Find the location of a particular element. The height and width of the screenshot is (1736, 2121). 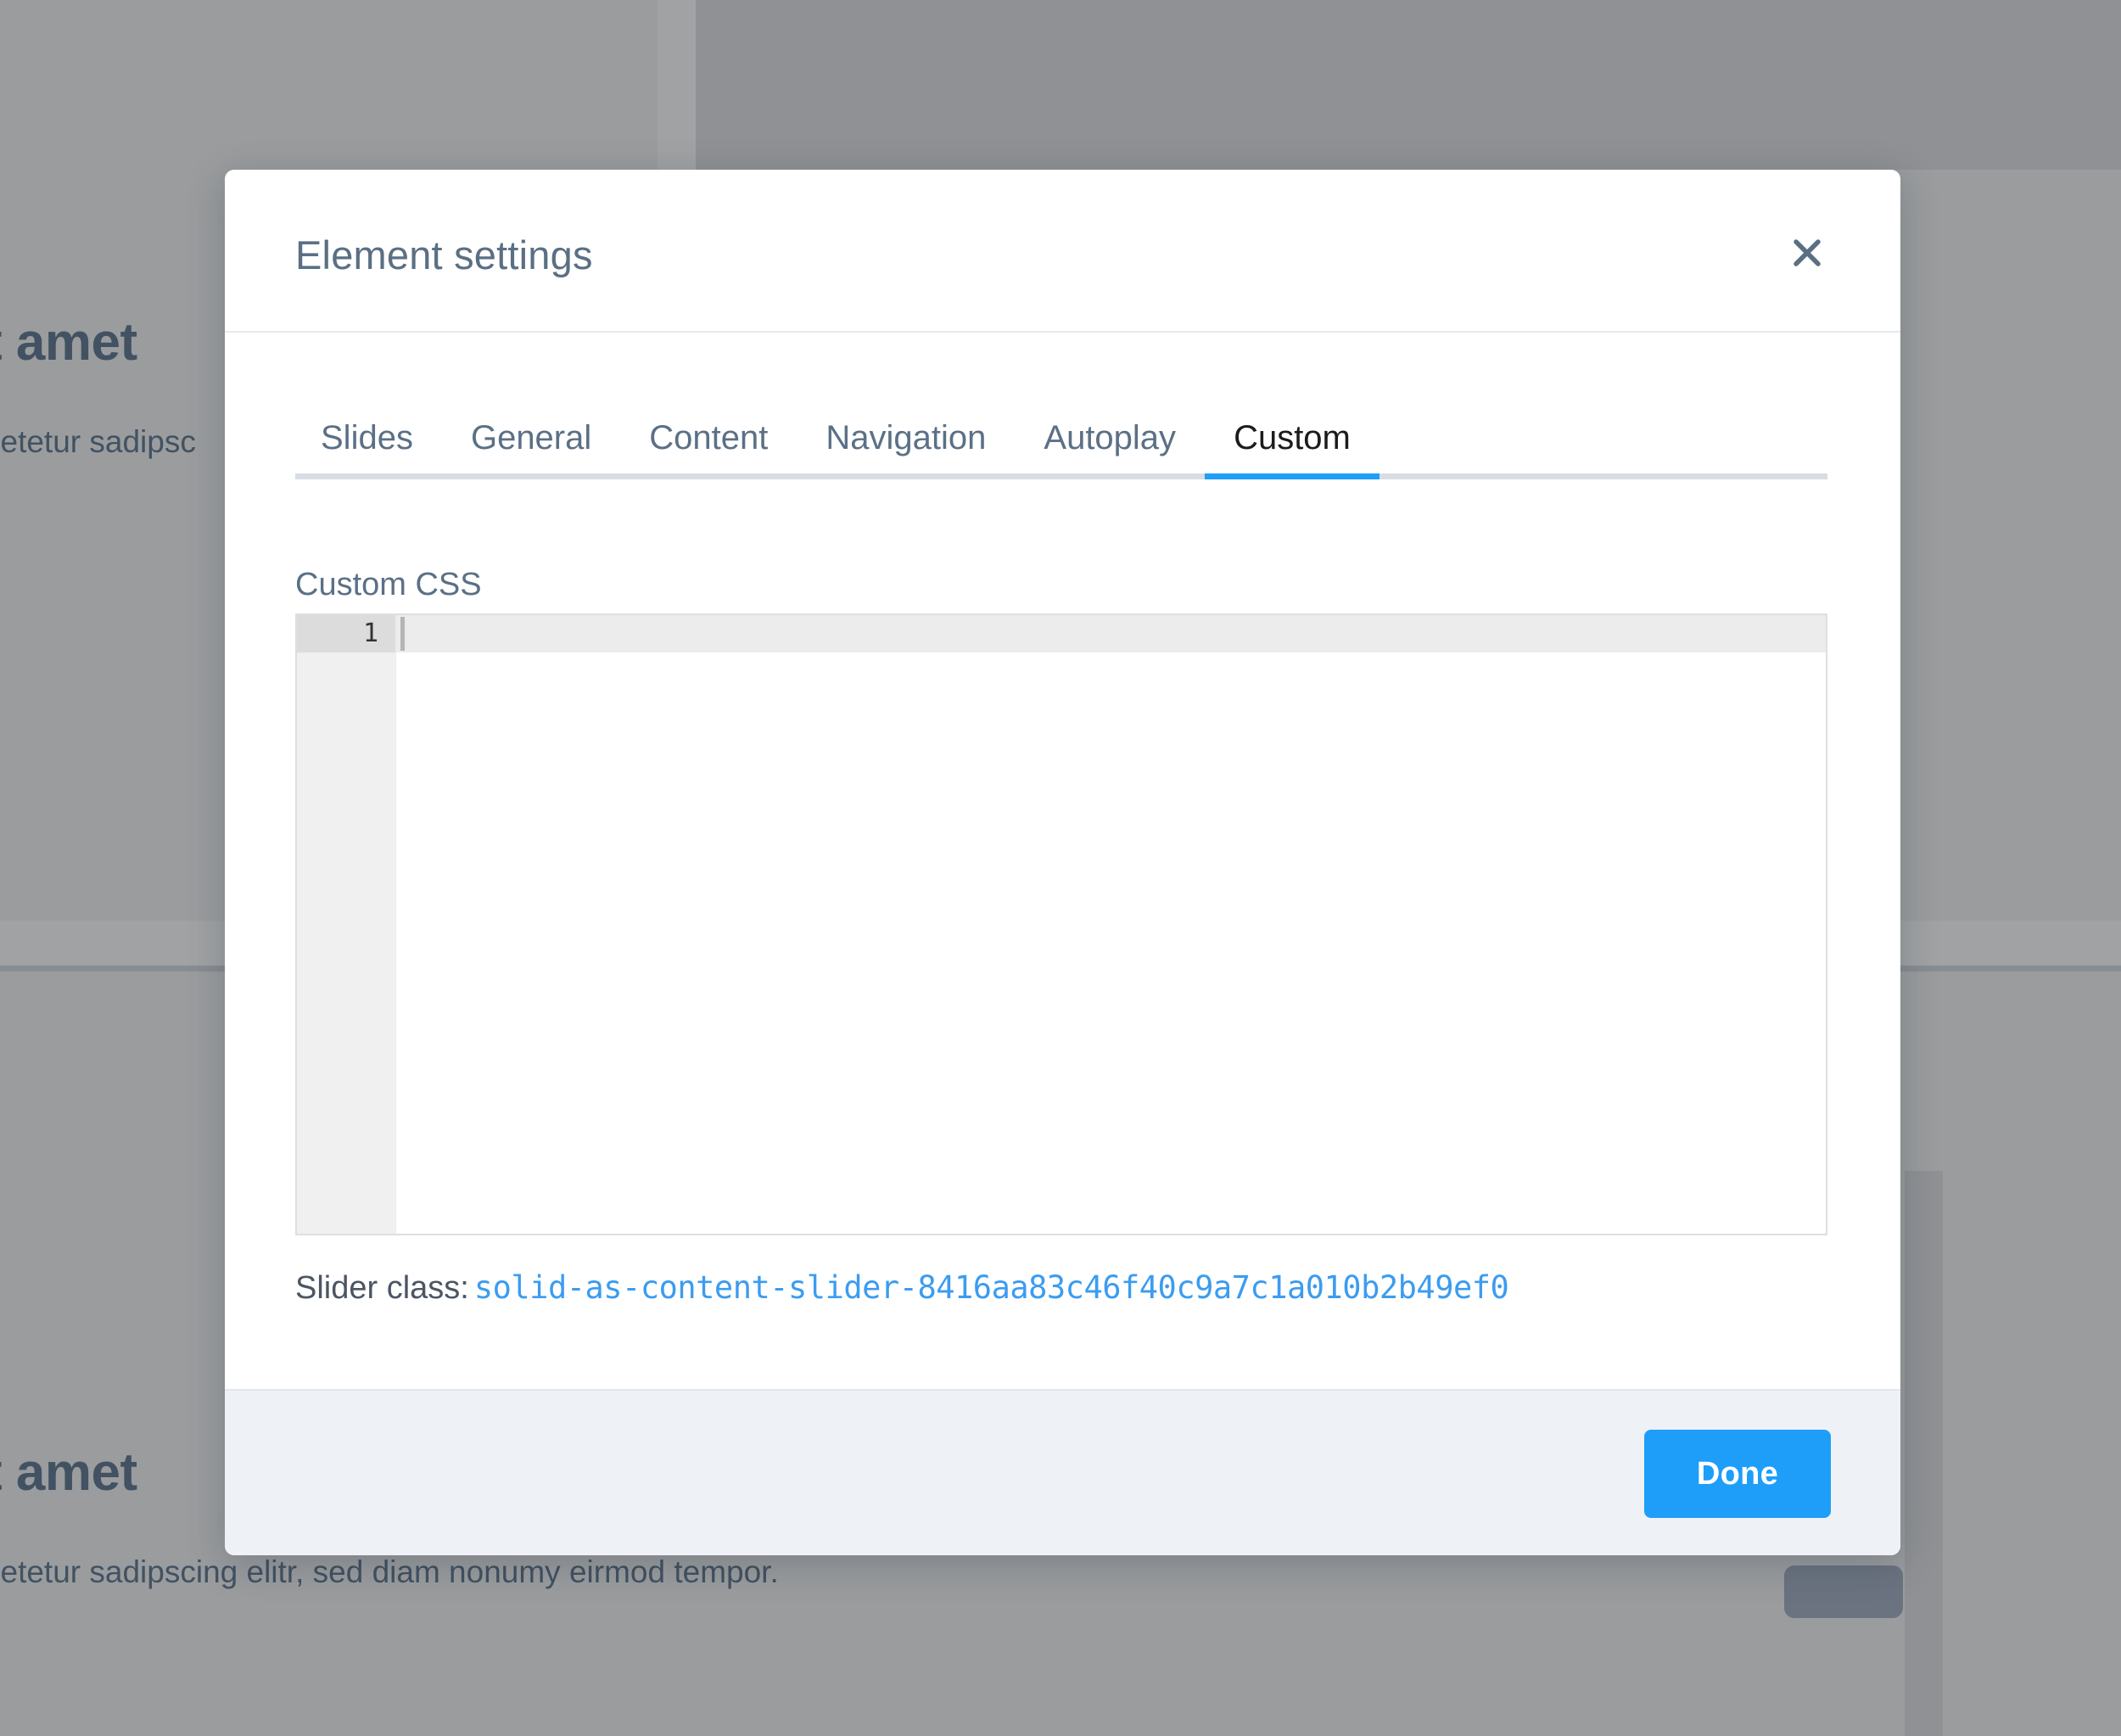

slider-class-label: Slider class: is located at coordinates (382, 1288).